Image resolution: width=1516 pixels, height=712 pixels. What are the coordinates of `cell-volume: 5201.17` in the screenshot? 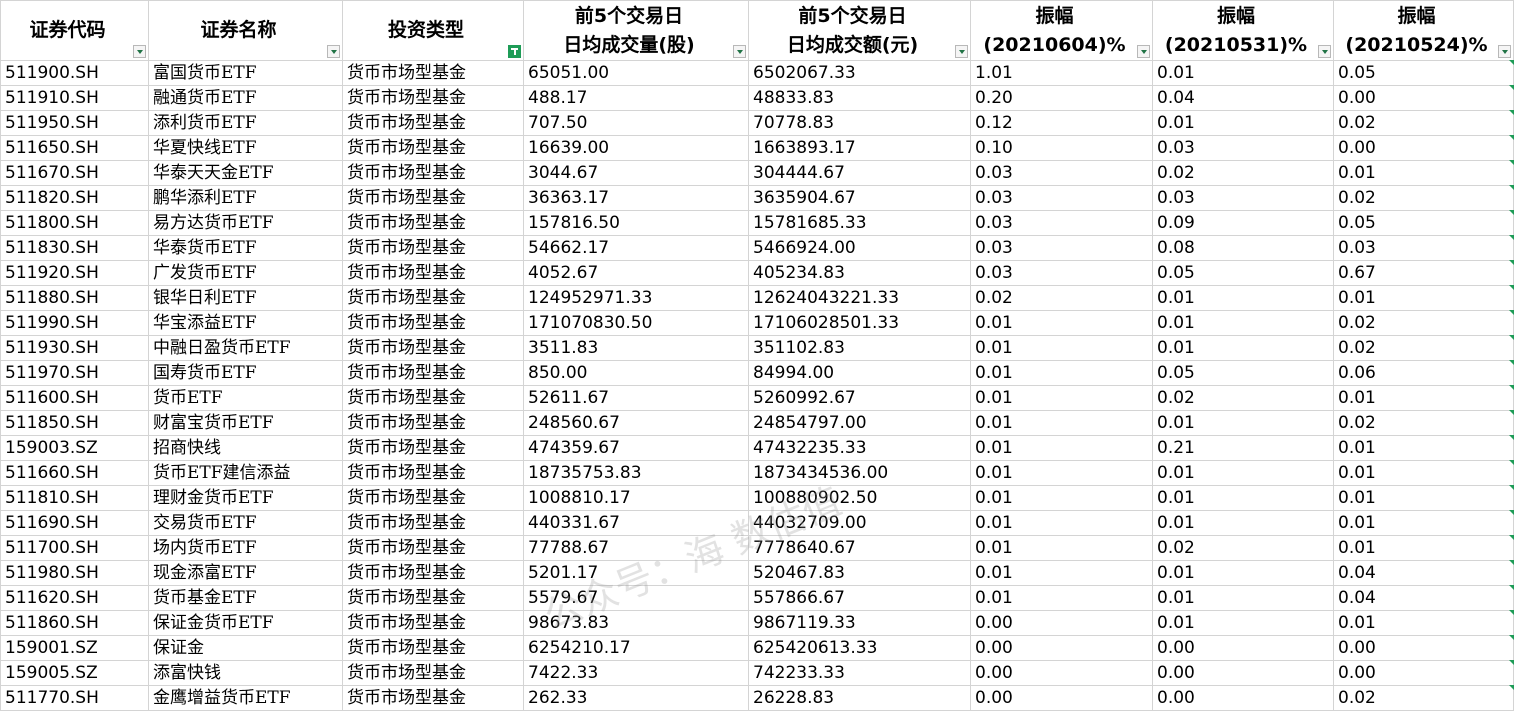 It's located at (636, 573).